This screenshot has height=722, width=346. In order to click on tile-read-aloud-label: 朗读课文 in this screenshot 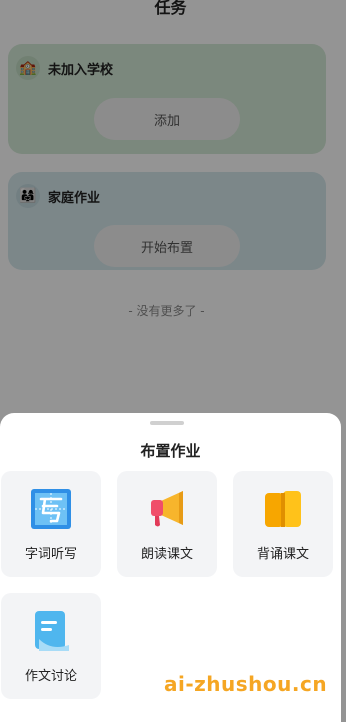, I will do `click(166, 554)`.